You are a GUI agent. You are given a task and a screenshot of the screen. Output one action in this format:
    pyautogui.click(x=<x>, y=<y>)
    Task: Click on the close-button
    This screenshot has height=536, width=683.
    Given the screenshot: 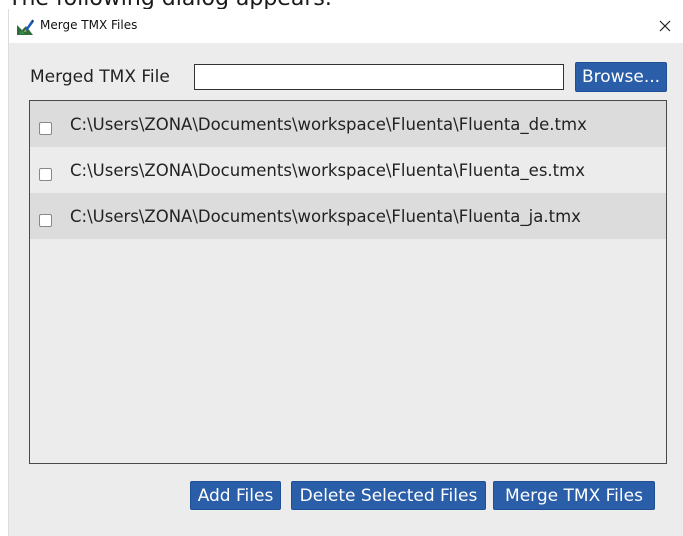 What is the action you would take?
    pyautogui.click(x=665, y=26)
    